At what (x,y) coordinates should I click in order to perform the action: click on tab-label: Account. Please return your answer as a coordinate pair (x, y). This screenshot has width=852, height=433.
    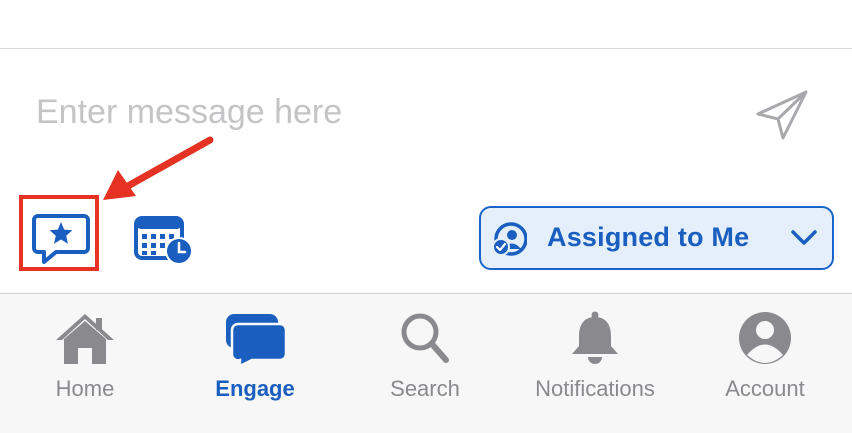
    Looking at the image, I should click on (765, 388).